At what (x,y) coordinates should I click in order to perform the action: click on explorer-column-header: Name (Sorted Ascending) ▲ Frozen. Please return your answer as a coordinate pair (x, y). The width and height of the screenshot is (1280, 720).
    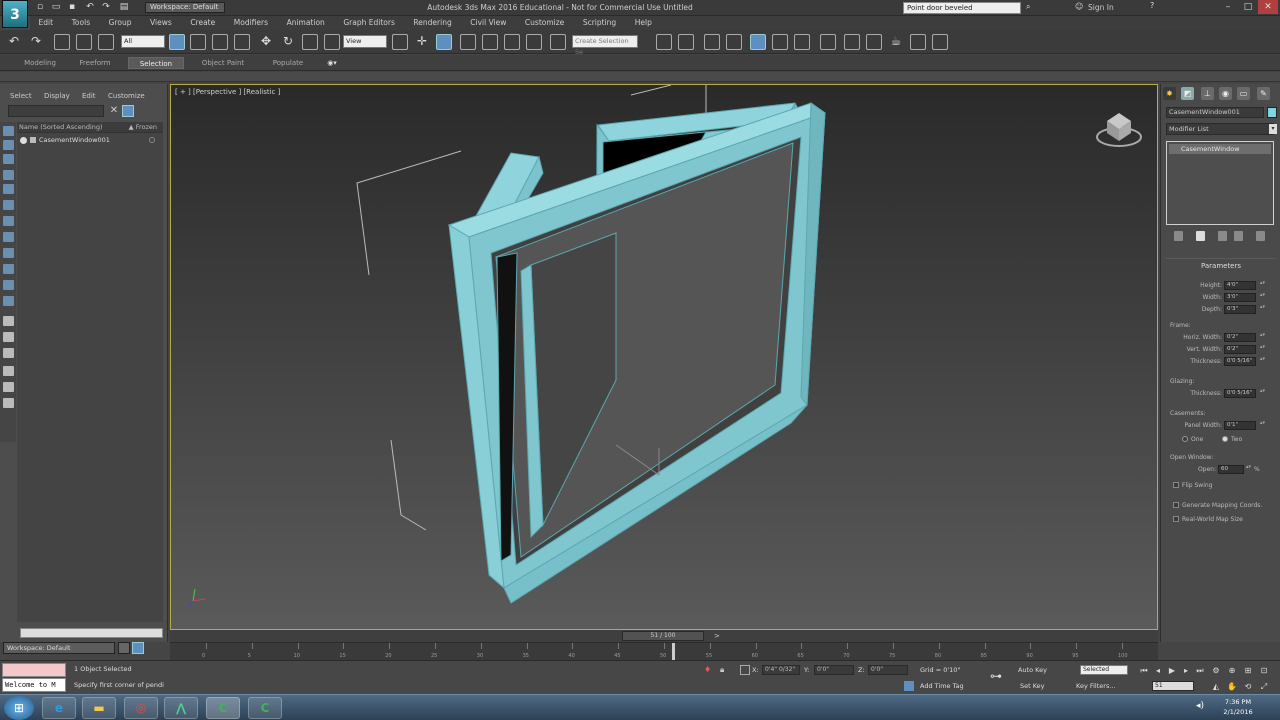
    Looking at the image, I should click on (90, 127).